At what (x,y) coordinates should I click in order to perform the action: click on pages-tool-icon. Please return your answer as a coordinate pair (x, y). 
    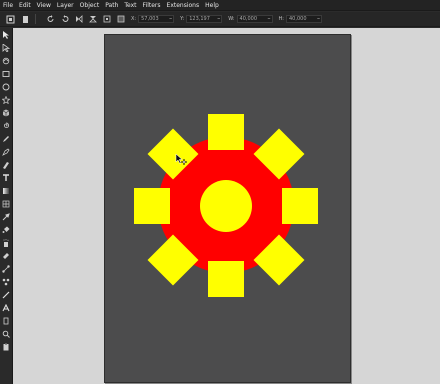
    Looking at the image, I should click on (6, 308).